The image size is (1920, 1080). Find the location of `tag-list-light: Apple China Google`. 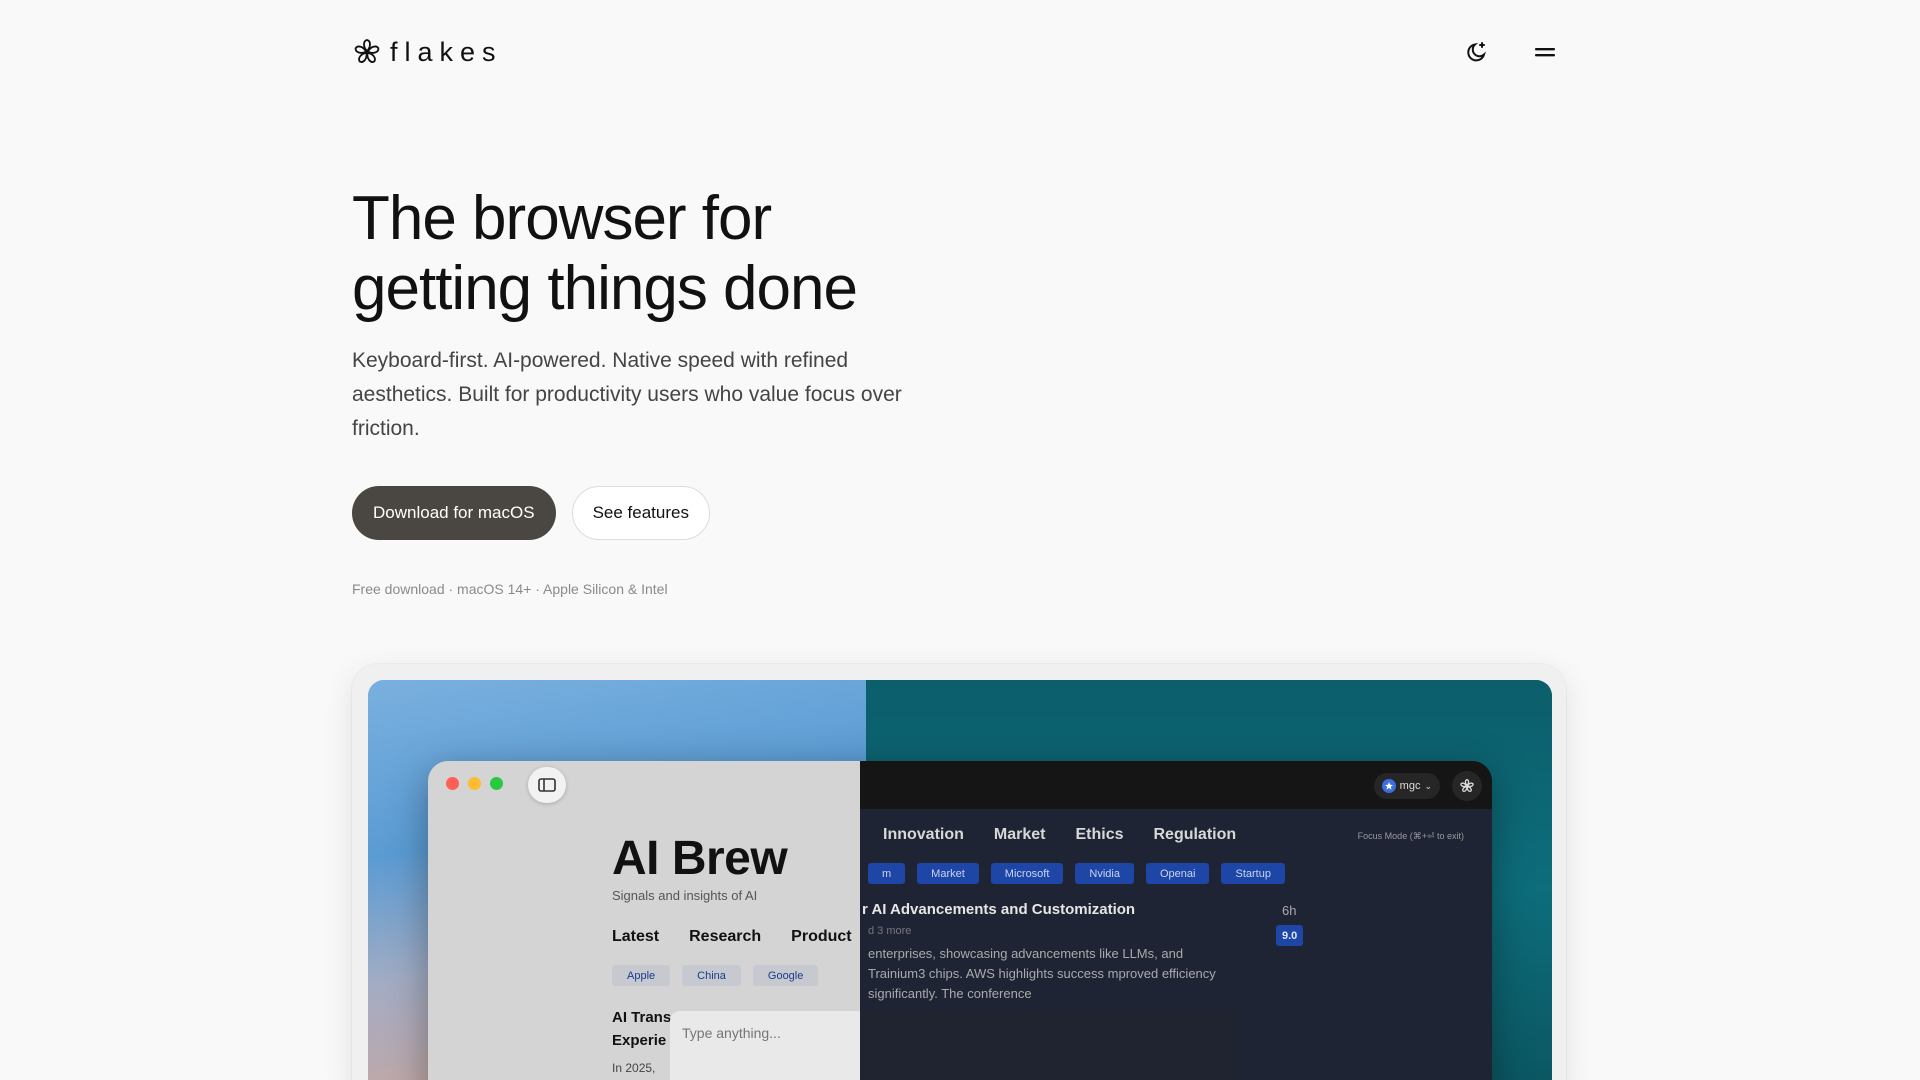

tag-list-light: Apple China Google is located at coordinates (715, 975).